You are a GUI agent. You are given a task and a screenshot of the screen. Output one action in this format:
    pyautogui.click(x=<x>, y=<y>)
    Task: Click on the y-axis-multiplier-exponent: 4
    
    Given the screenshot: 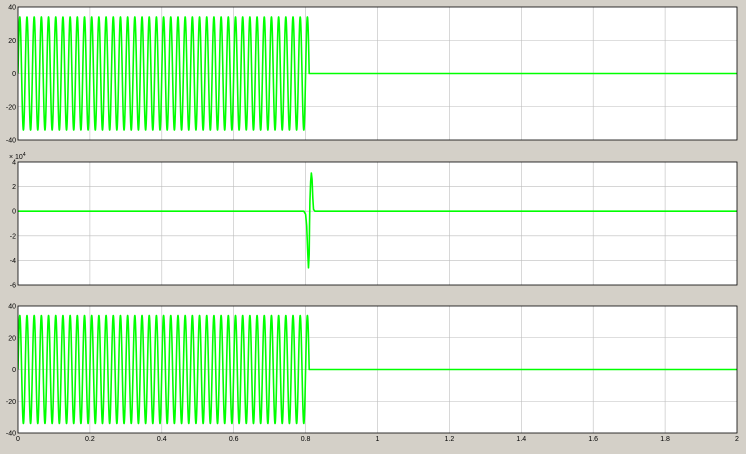 What is the action you would take?
    pyautogui.click(x=24, y=155)
    